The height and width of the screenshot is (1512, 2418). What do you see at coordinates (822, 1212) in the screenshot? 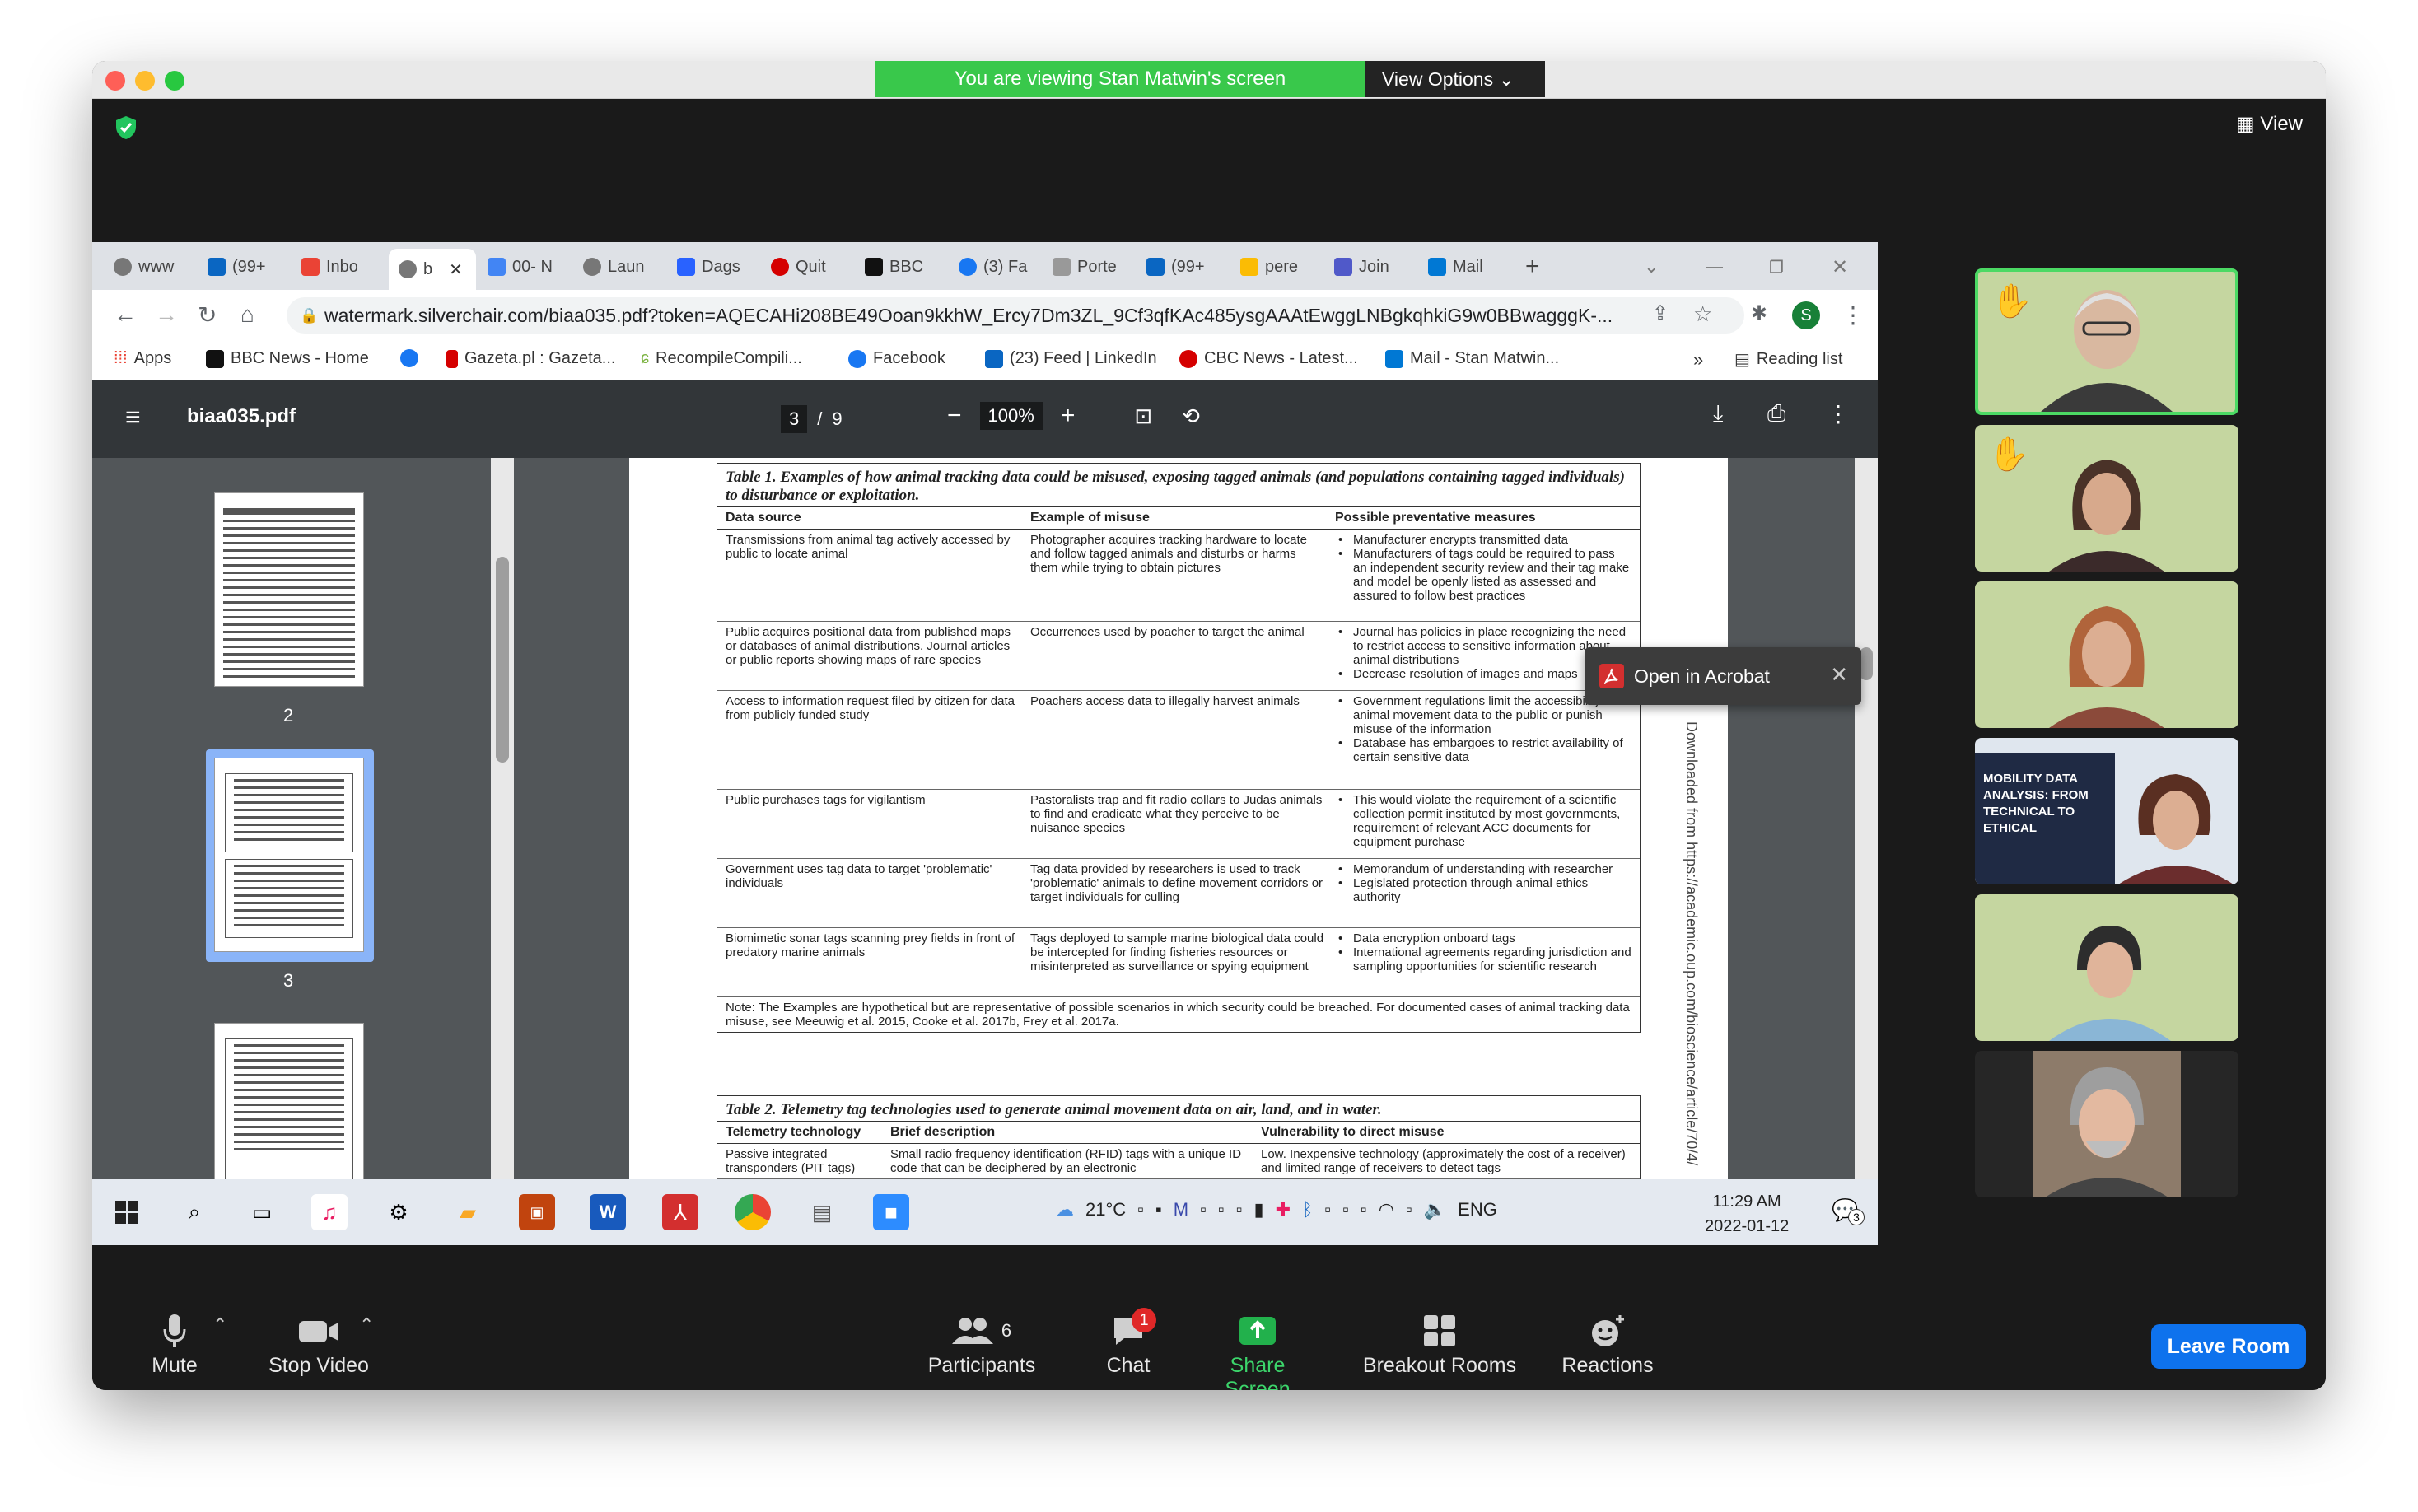
I see `snipping-tool-icon: ▤` at bounding box center [822, 1212].